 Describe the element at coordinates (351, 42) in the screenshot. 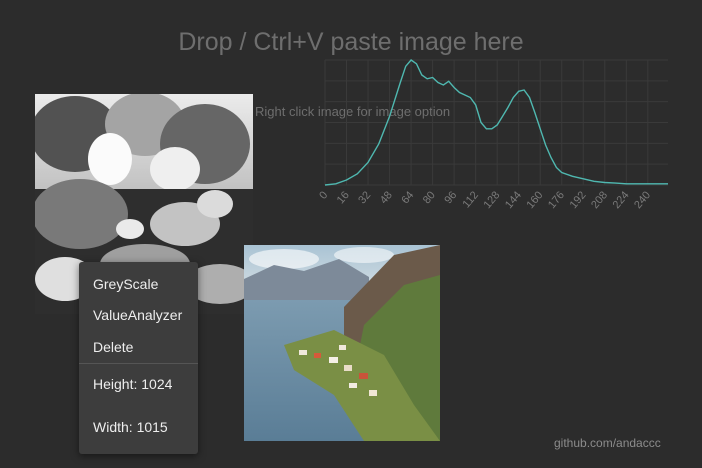

I see `drop-paste-title: Drop / Ctrl+V paste image here` at that location.